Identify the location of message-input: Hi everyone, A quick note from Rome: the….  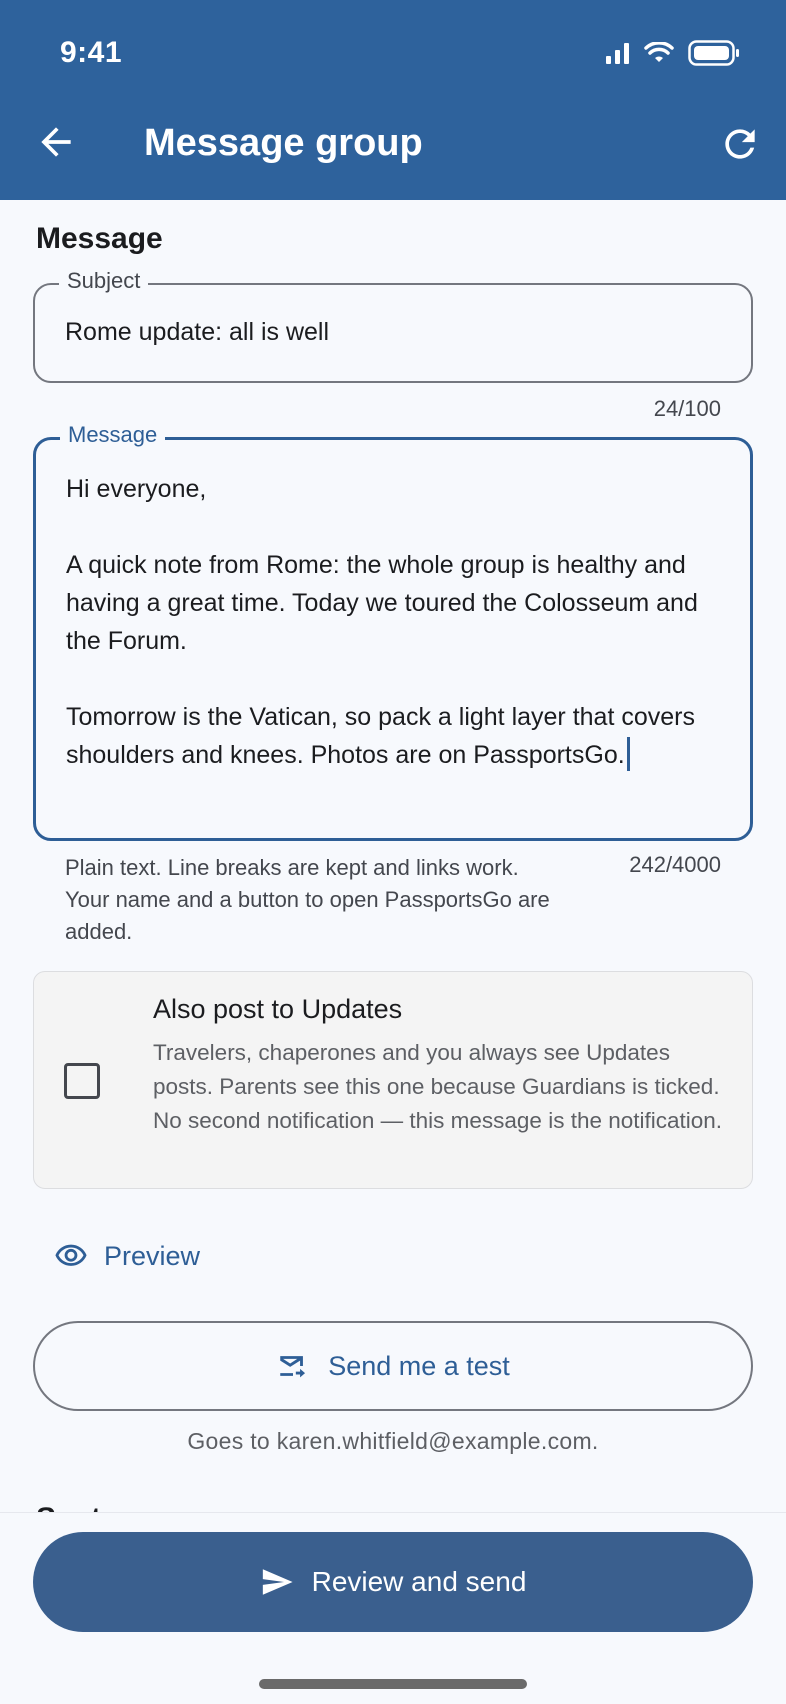
(391, 622).